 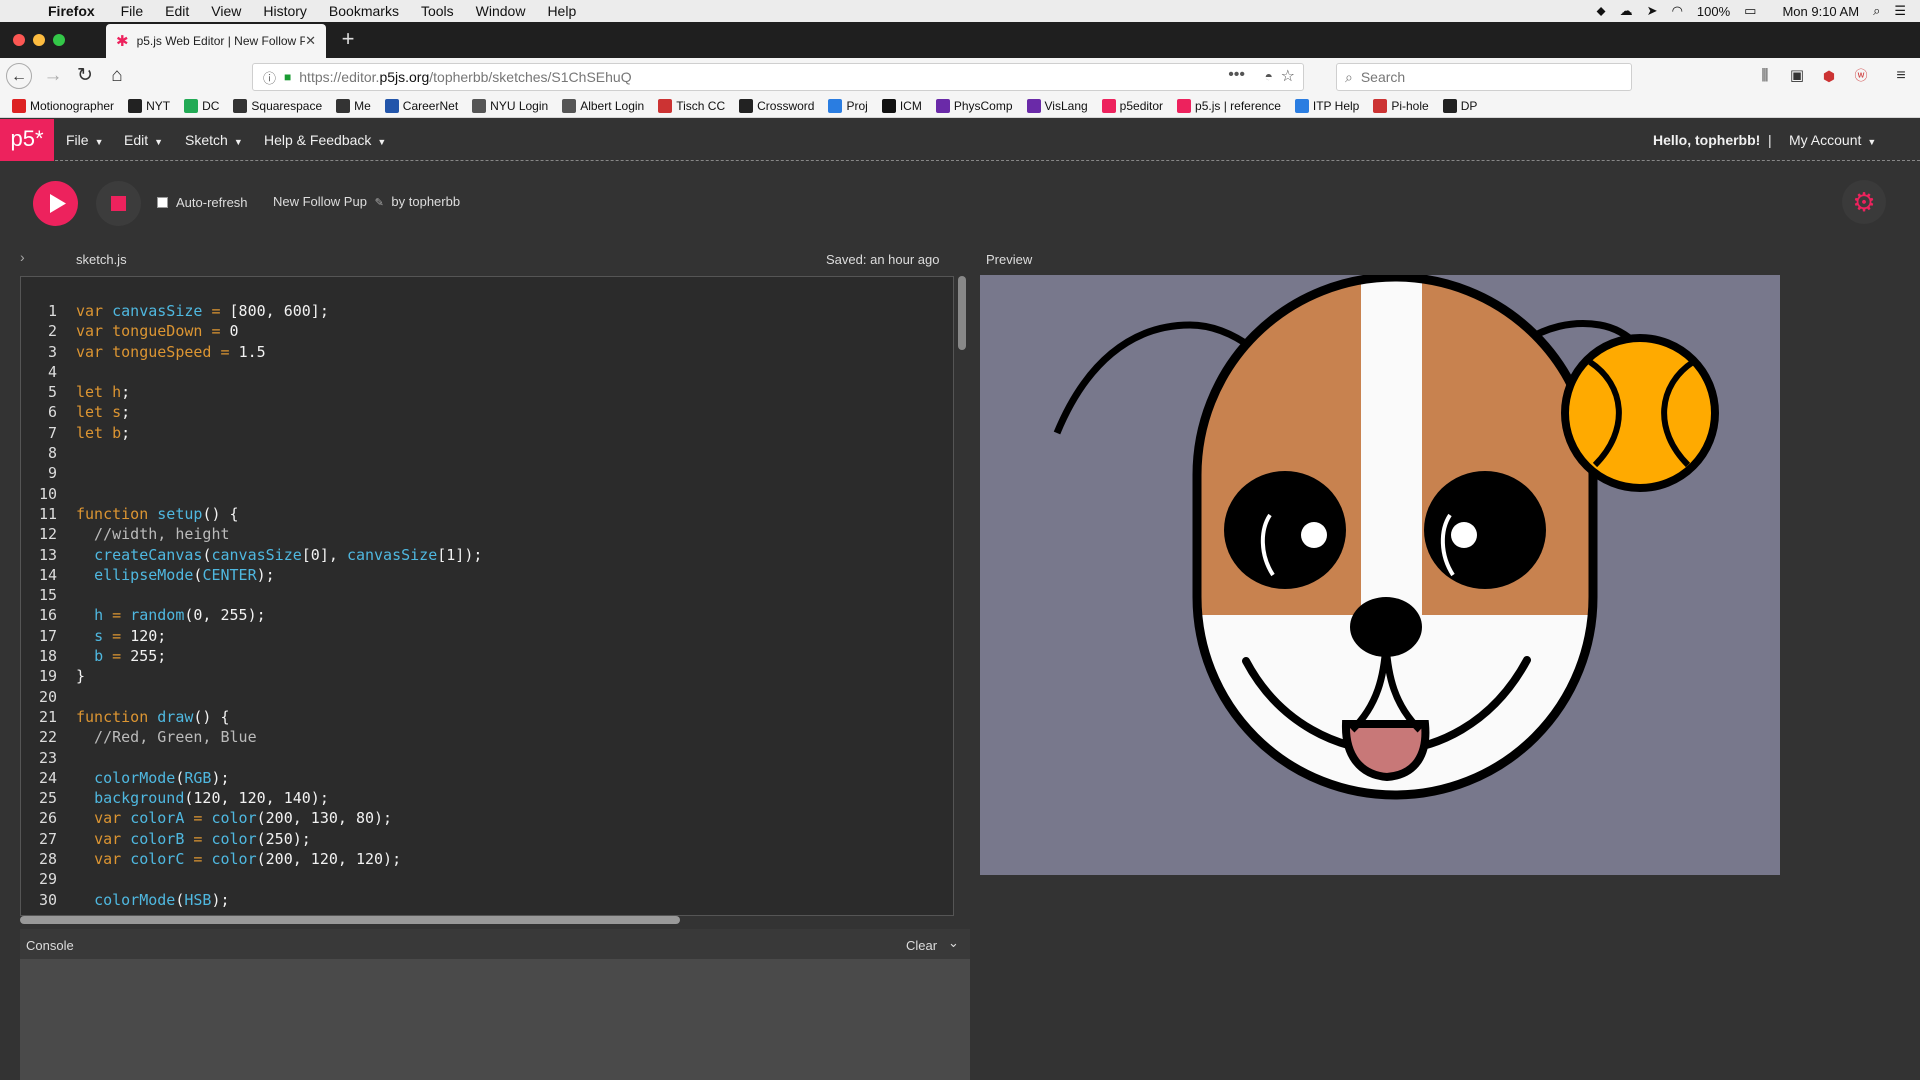 I want to click on close-window-button, so click(x=19, y=40).